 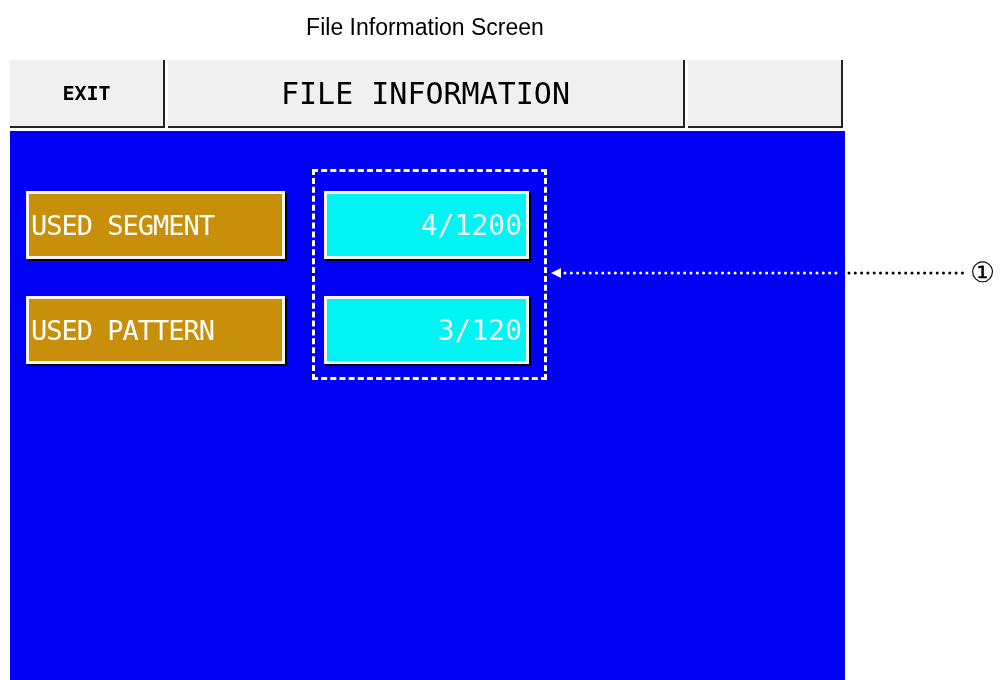 What do you see at coordinates (426, 94) in the screenshot?
I see `screen-title: FILE INFORMATION` at bounding box center [426, 94].